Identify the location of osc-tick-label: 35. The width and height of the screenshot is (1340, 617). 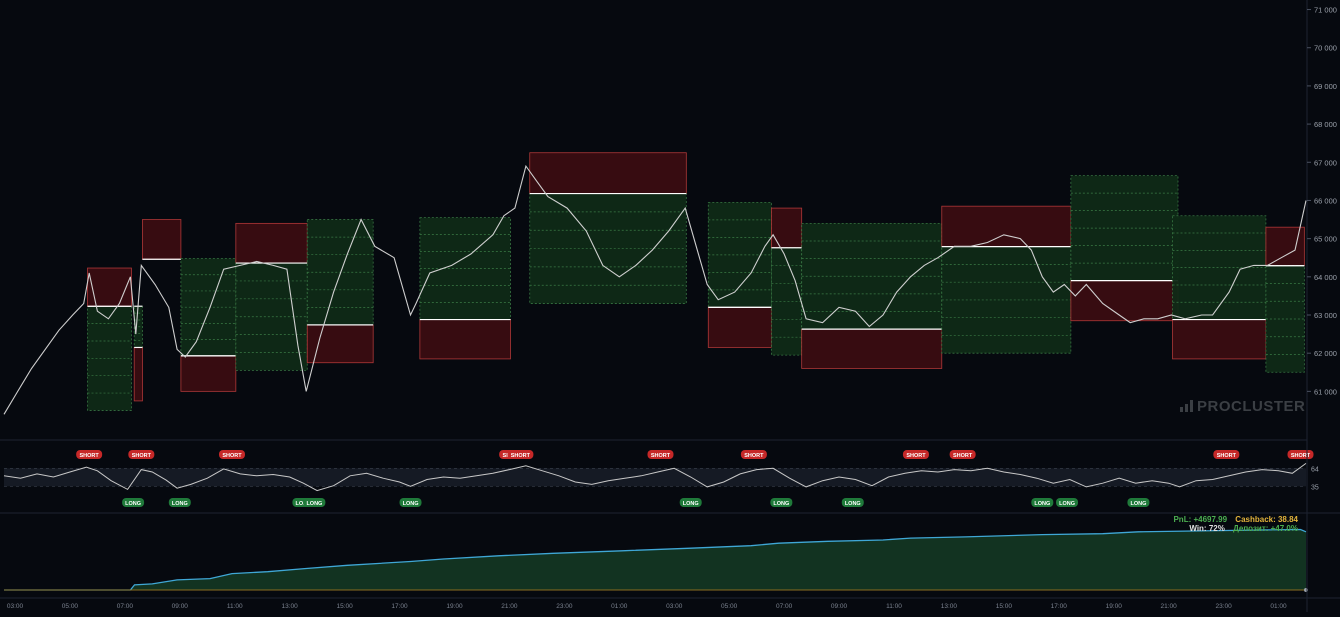
(1315, 487).